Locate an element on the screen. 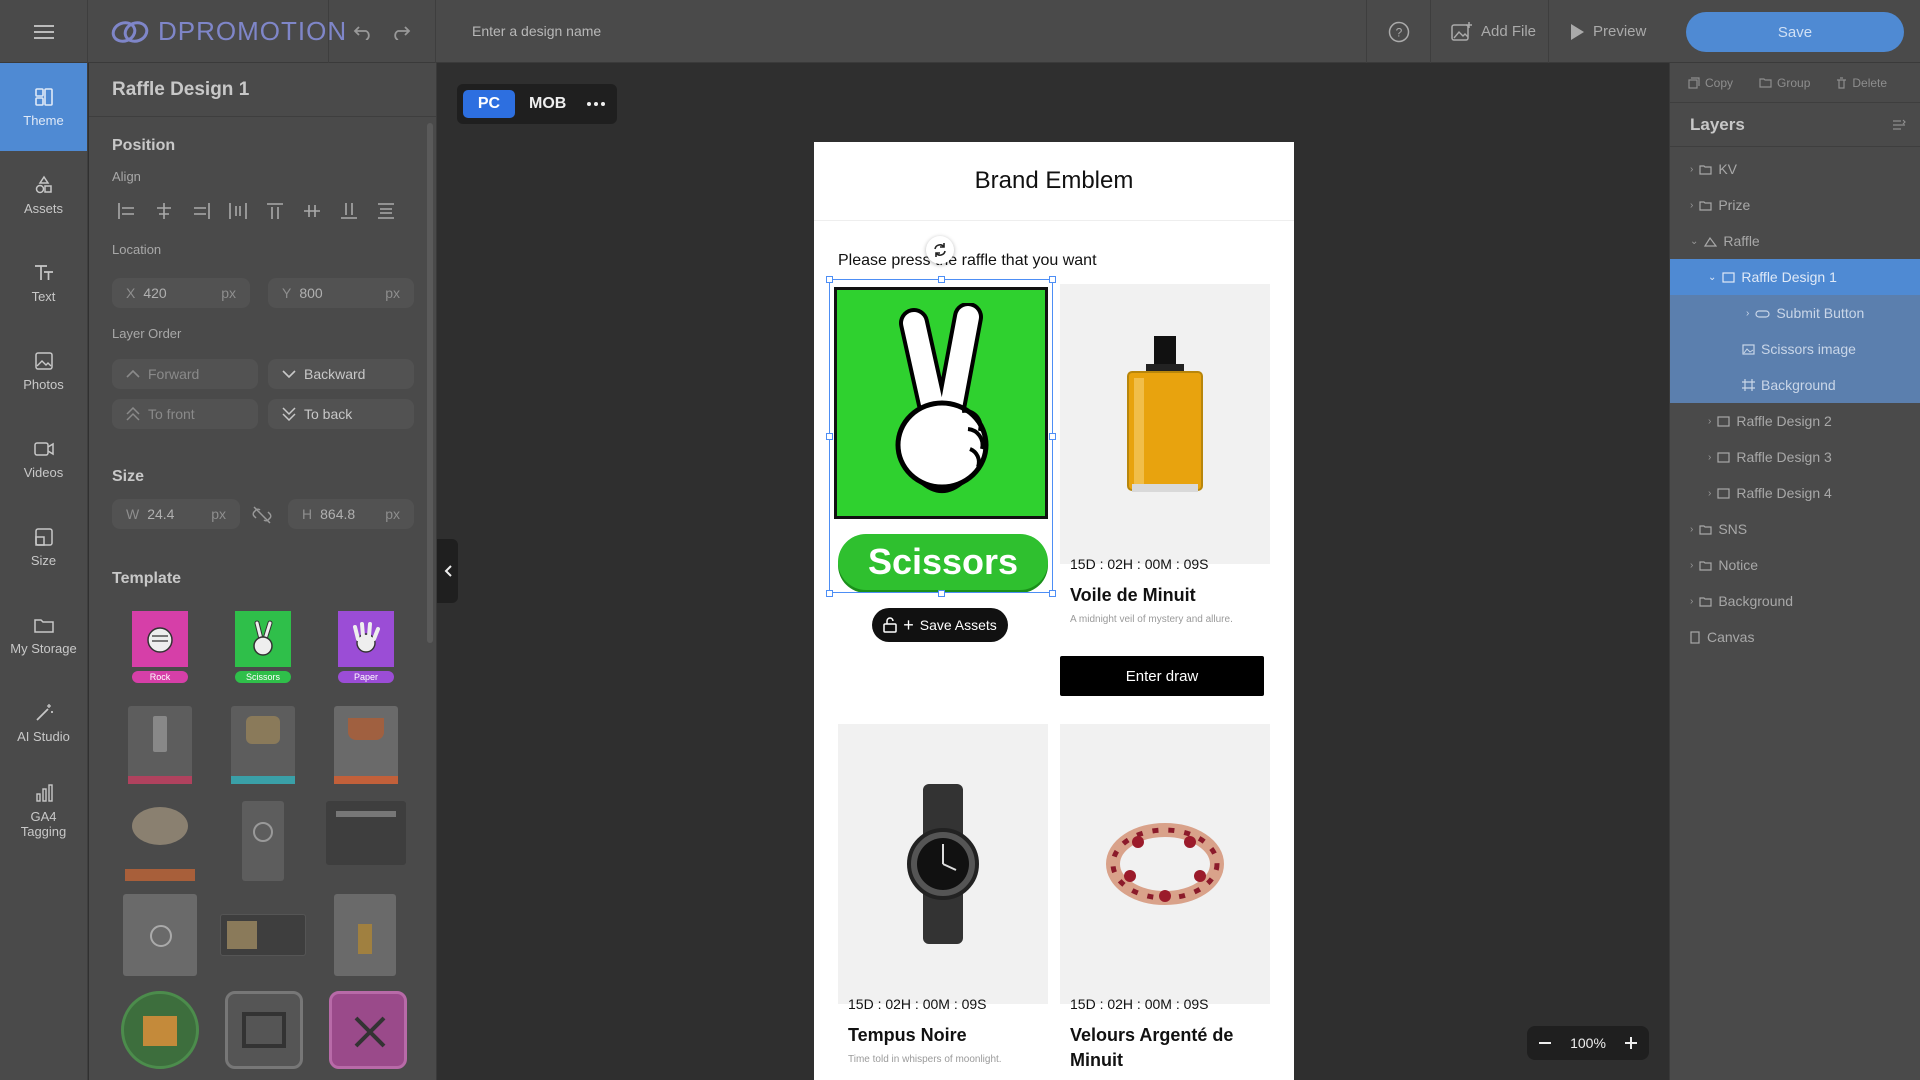 This screenshot has width=1920, height=1080. layer-raffle-design-3: › Raffle Design 3 is located at coordinates (1795, 457).